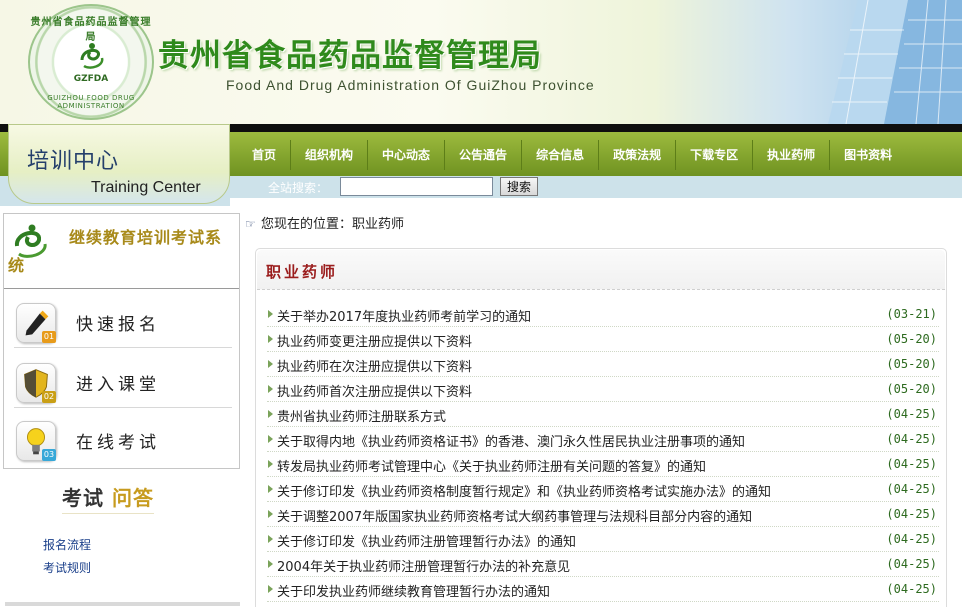 The width and height of the screenshot is (962, 607). What do you see at coordinates (895, 62) in the screenshot?
I see `skyscraper-graphic-icon` at bounding box center [895, 62].